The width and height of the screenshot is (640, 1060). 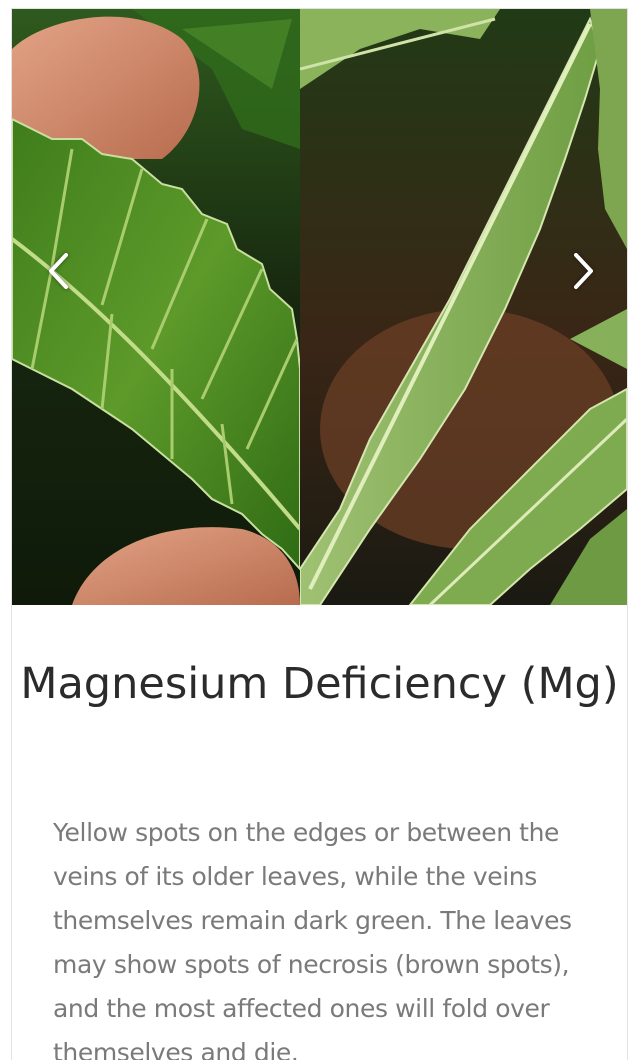 I want to click on chevron-right-icon, so click(x=584, y=273).